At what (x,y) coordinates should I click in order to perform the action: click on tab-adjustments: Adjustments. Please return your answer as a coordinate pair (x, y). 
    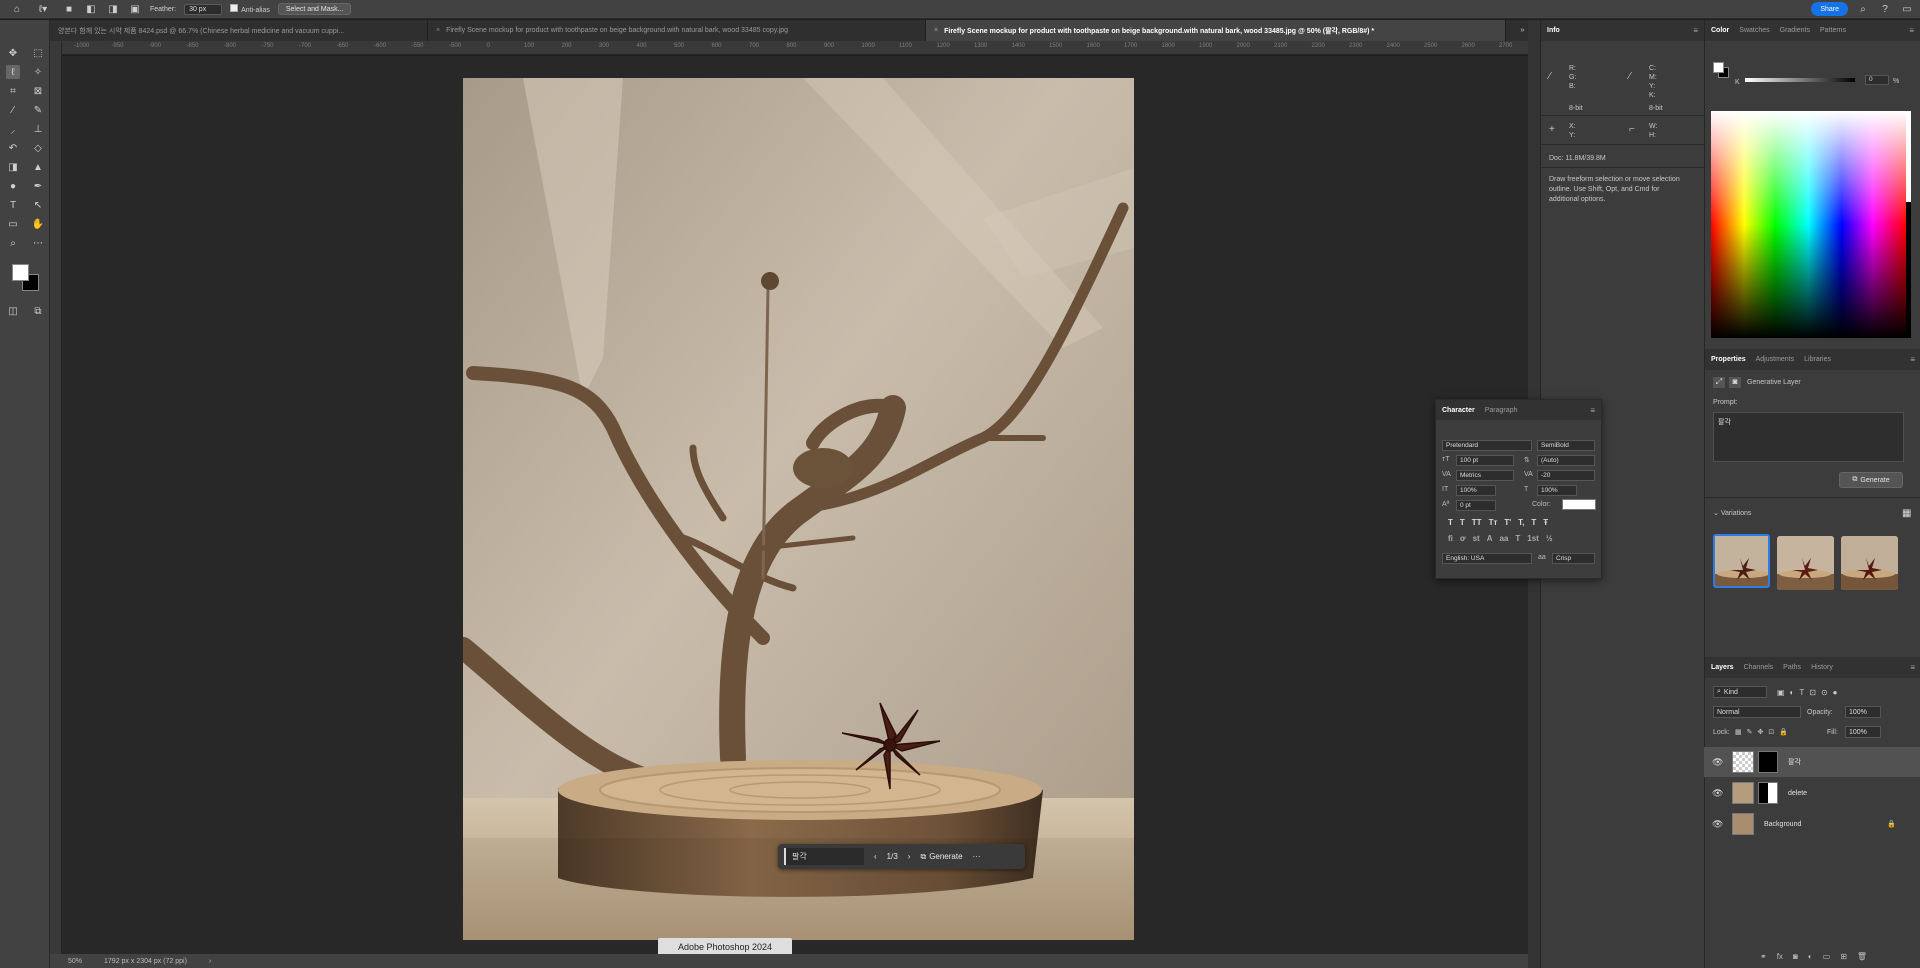
    Looking at the image, I should click on (1775, 359).